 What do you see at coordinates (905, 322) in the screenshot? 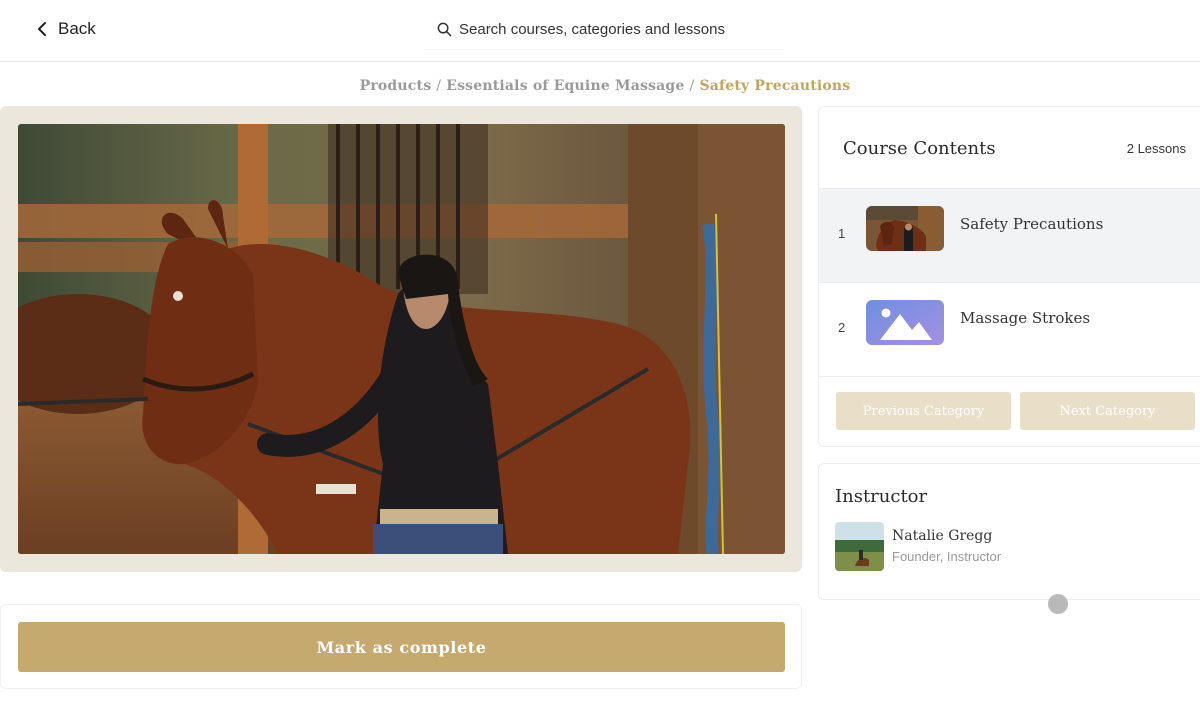
I see `image-placeholder-icon` at bounding box center [905, 322].